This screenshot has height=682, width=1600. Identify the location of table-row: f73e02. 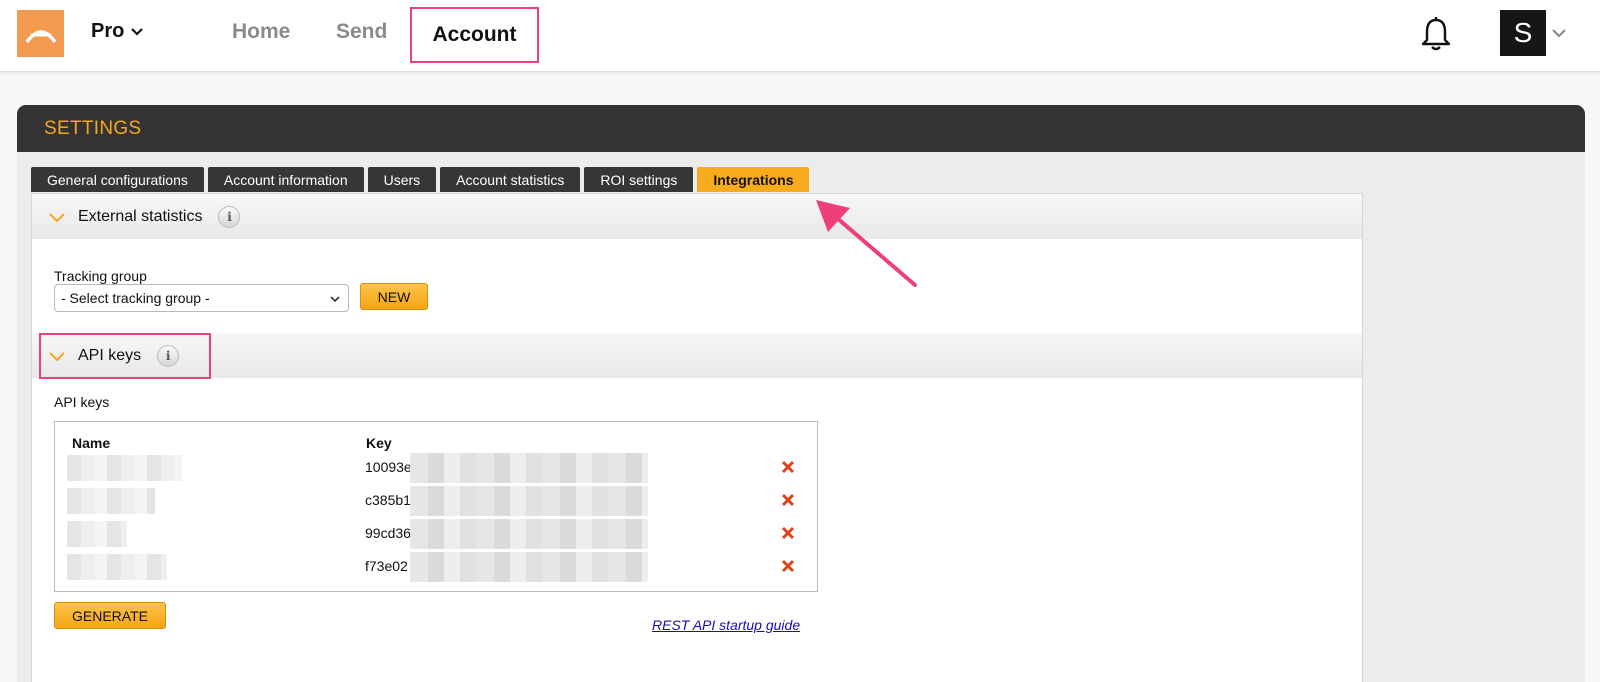
(436, 568).